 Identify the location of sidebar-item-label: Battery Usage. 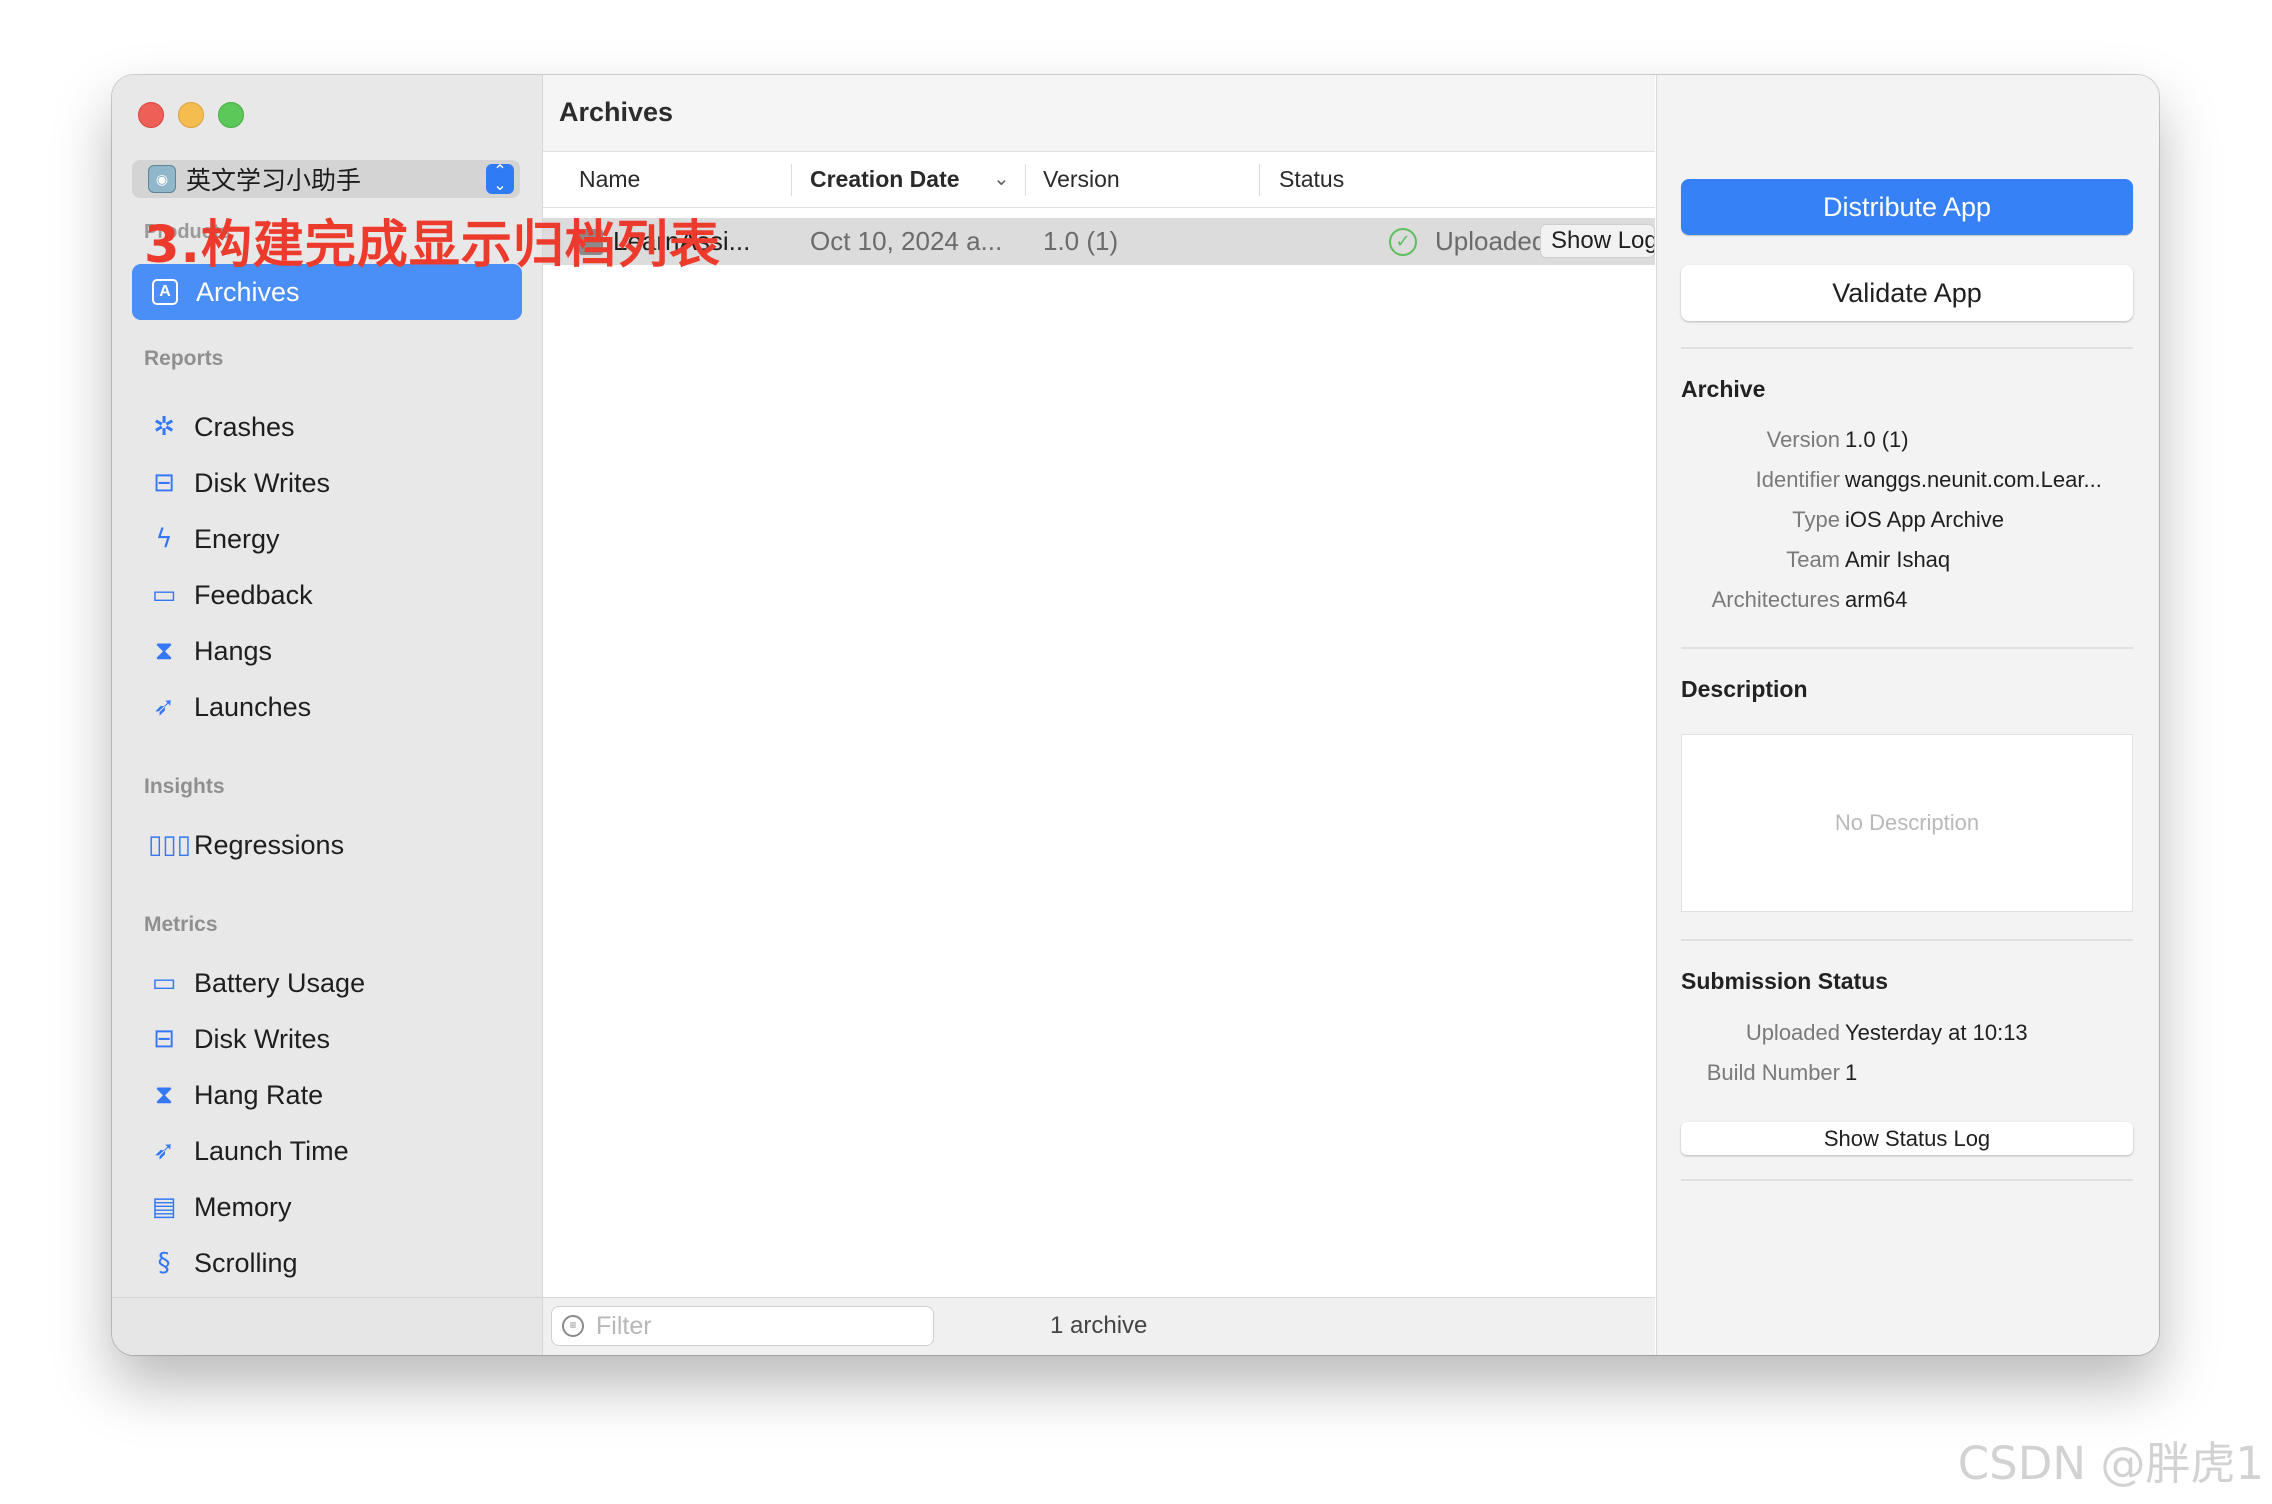
(280, 982).